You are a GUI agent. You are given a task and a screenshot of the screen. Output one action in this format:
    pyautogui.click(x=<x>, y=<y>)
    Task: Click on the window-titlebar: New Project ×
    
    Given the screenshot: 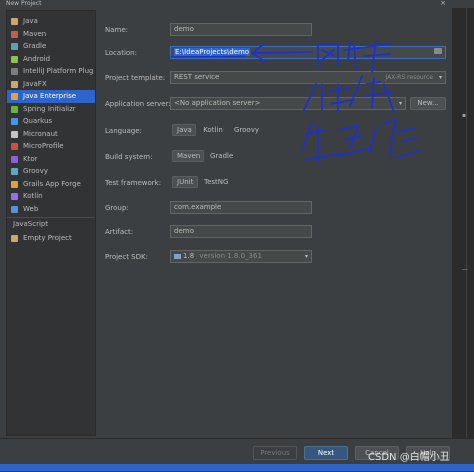 What is the action you would take?
    pyautogui.click(x=237, y=4)
    